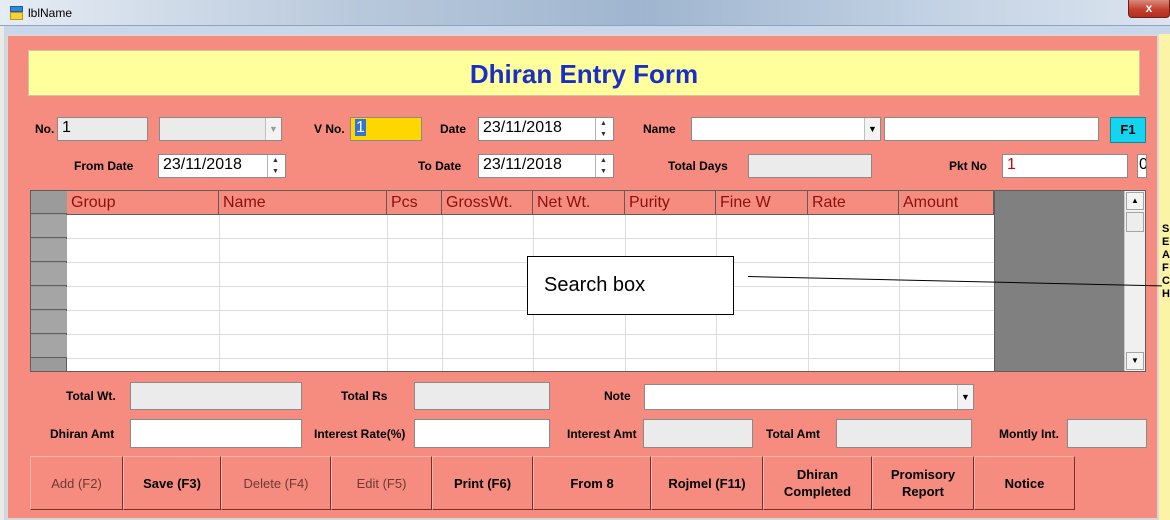 The height and width of the screenshot is (520, 1170). Describe the element at coordinates (968, 166) in the screenshot. I see `pkt-no-label: Pkt No` at that location.